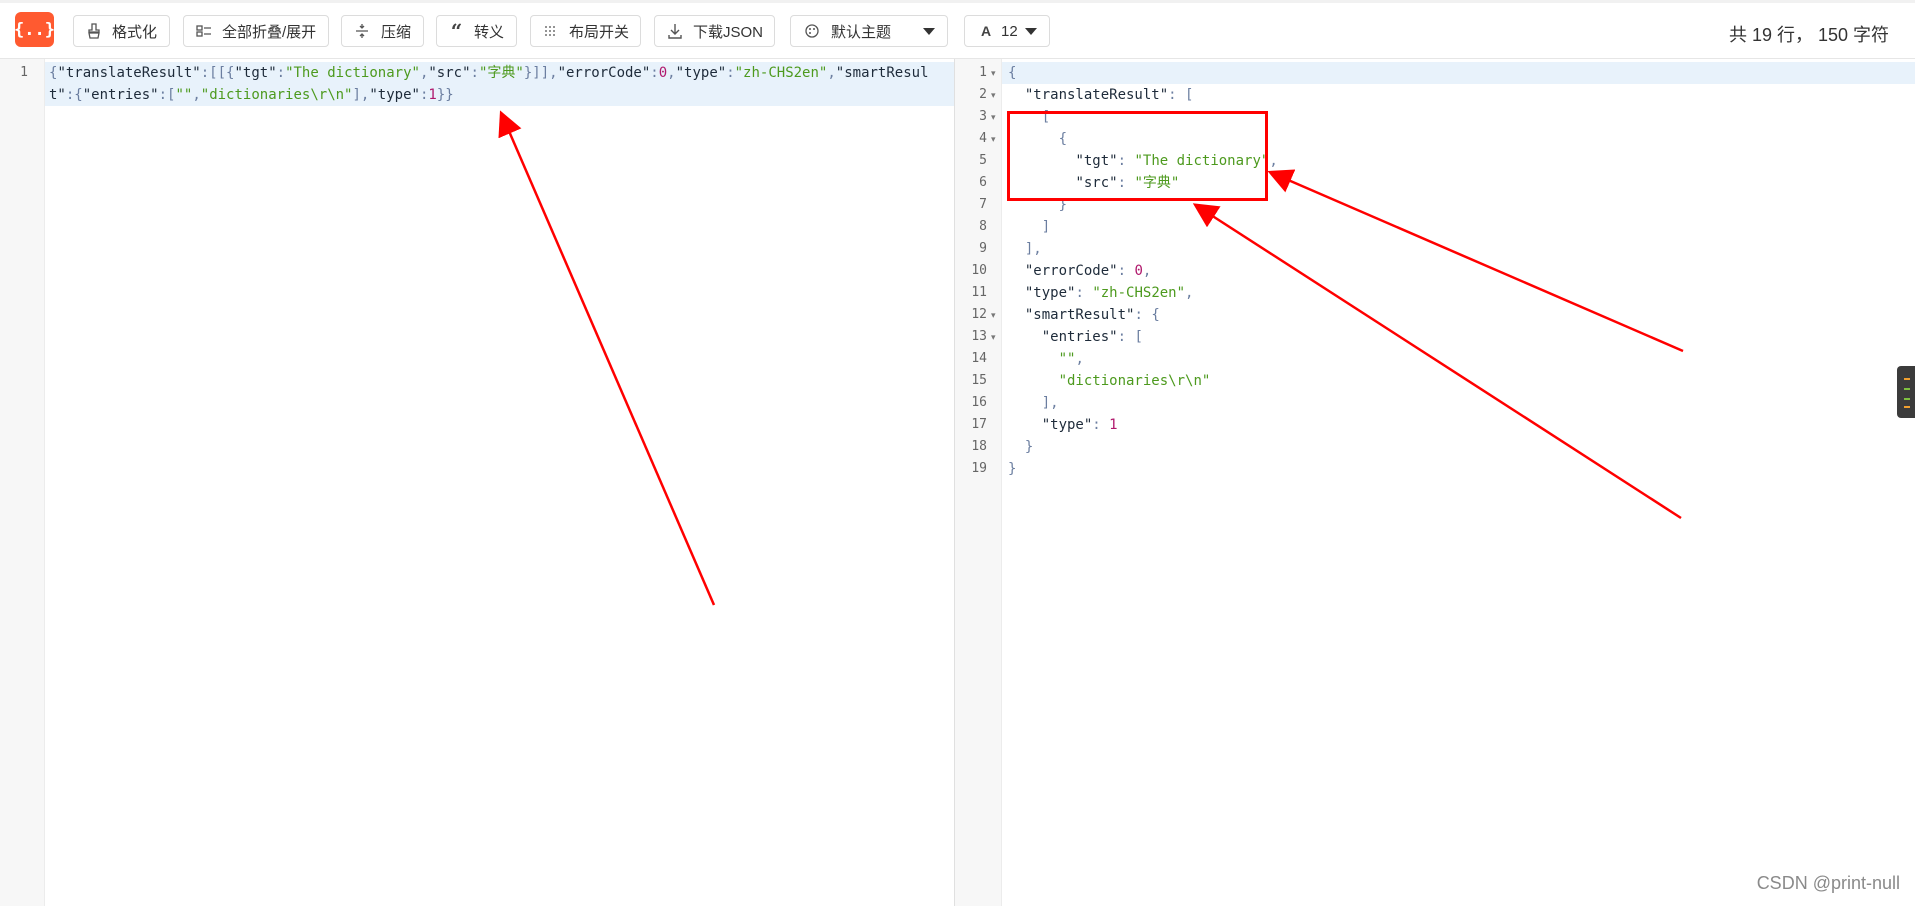  Describe the element at coordinates (1137, 156) in the screenshot. I see `annotation-highlight-box` at that location.